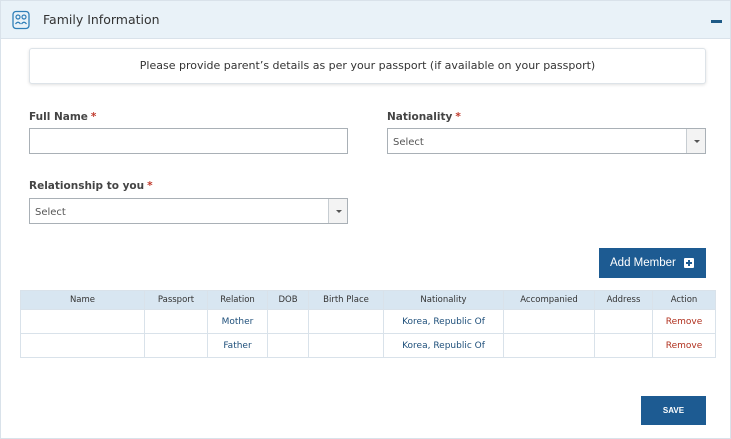 Image resolution: width=731 pixels, height=439 pixels. What do you see at coordinates (288, 300) in the screenshot?
I see `column-header: DOB` at bounding box center [288, 300].